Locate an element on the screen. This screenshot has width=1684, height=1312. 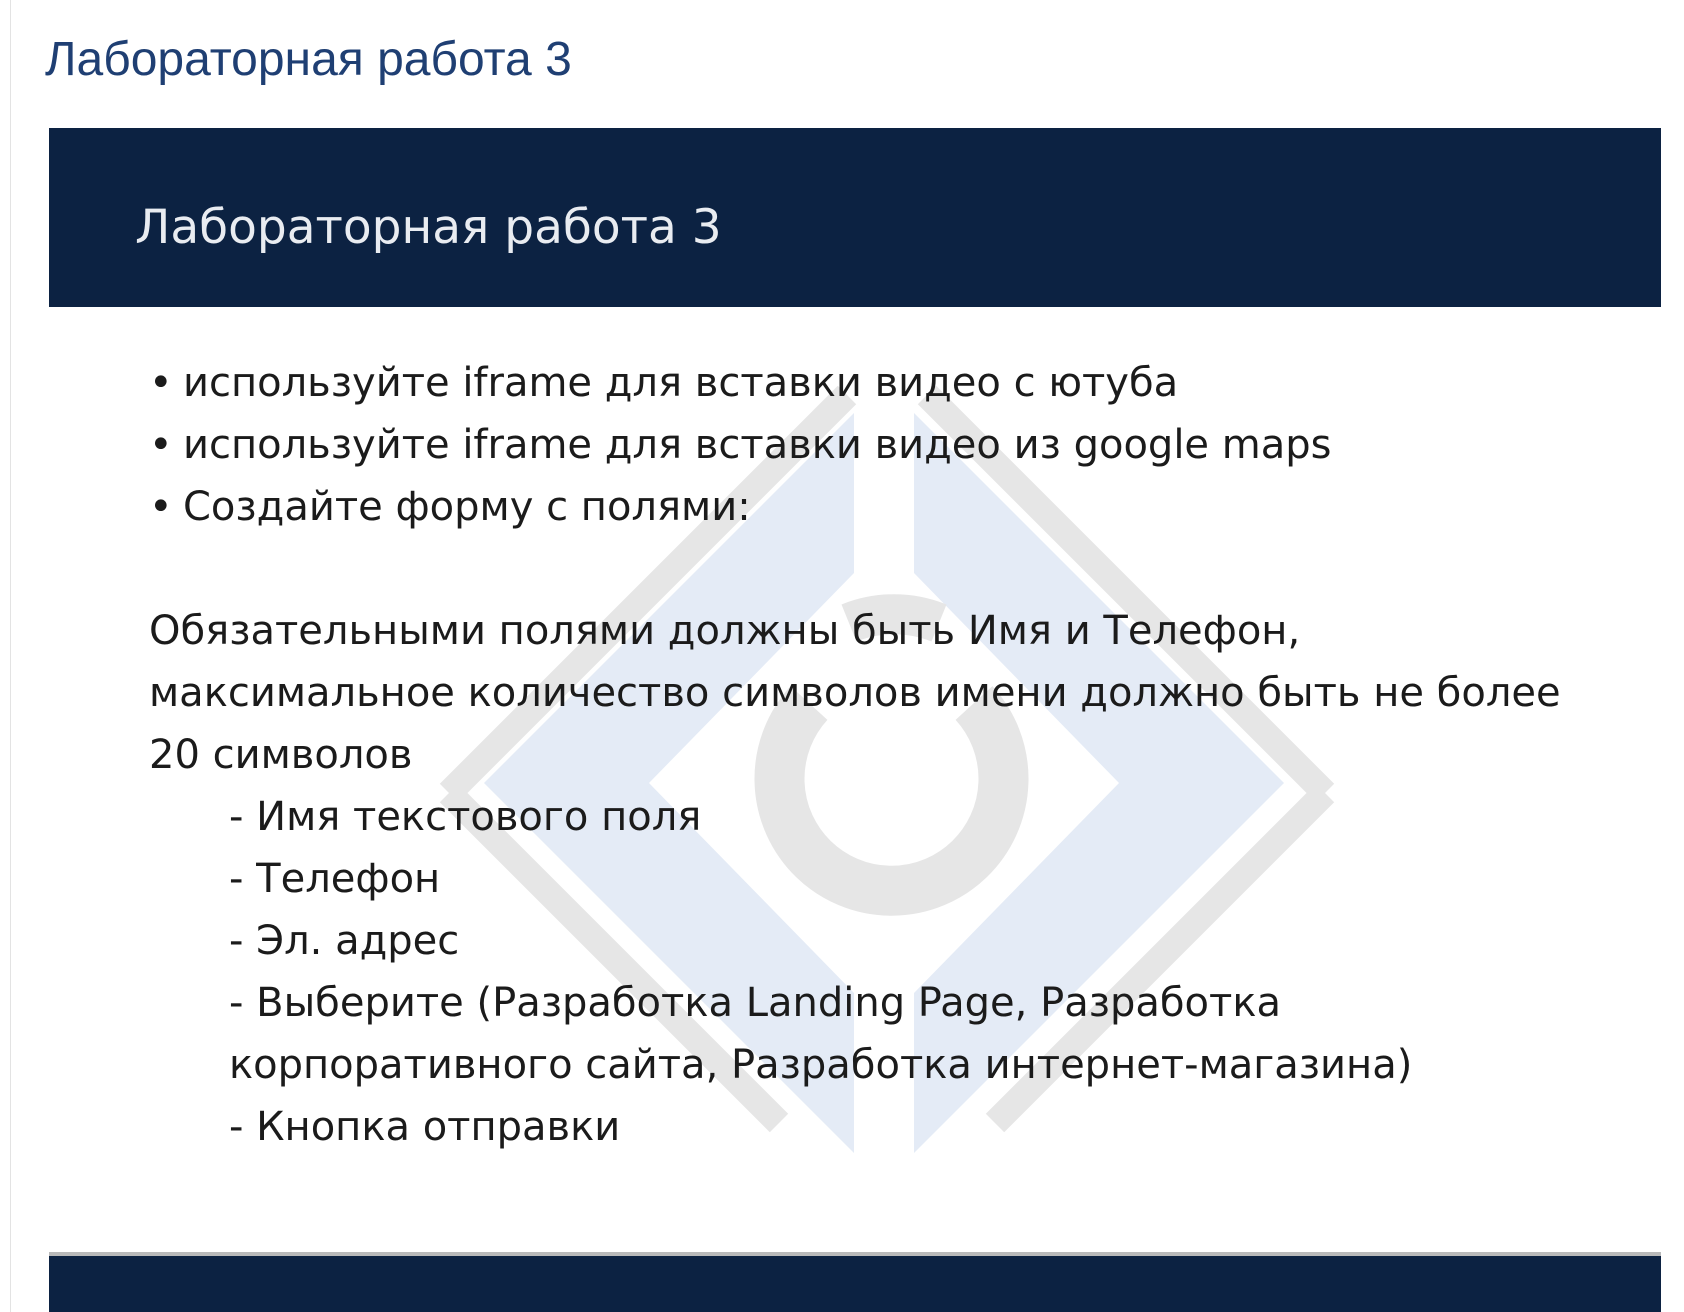
next-slide-header is located at coordinates (855, 1282).